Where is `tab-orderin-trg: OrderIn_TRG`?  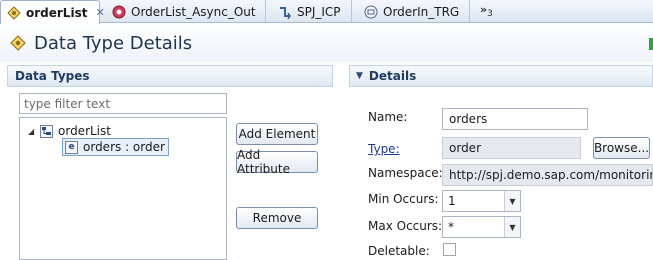
tab-orderin-trg: OrderIn_TRG is located at coordinates (414, 11).